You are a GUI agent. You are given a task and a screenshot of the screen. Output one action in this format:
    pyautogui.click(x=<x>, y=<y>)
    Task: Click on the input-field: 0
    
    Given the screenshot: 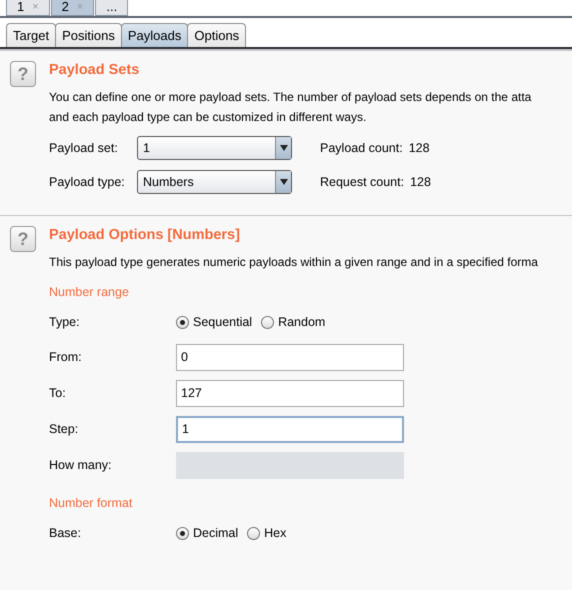 What is the action you would take?
    pyautogui.click(x=290, y=357)
    